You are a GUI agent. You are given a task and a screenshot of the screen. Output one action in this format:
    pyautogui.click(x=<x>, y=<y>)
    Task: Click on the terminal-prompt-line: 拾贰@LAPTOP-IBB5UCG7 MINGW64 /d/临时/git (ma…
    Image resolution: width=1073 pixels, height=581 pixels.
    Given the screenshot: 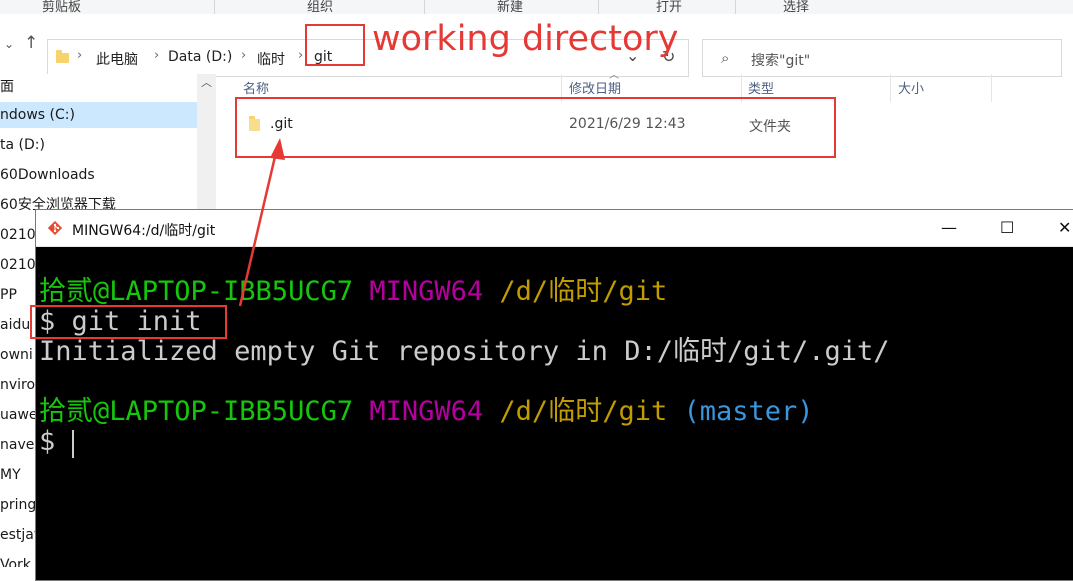 What is the action you would take?
    pyautogui.click(x=426, y=411)
    